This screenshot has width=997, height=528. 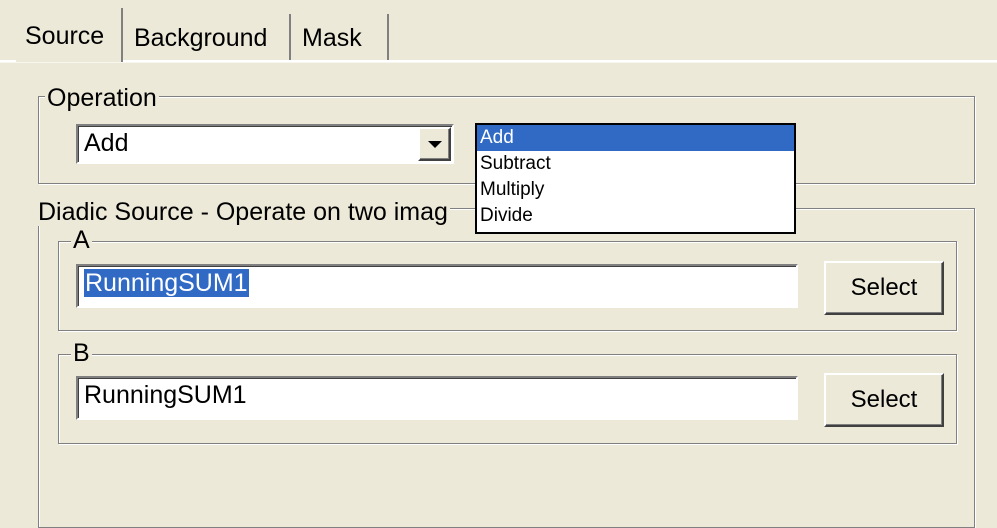 I want to click on diadic-source-legend: Diadic Source - Operate on two imag, so click(x=244, y=212).